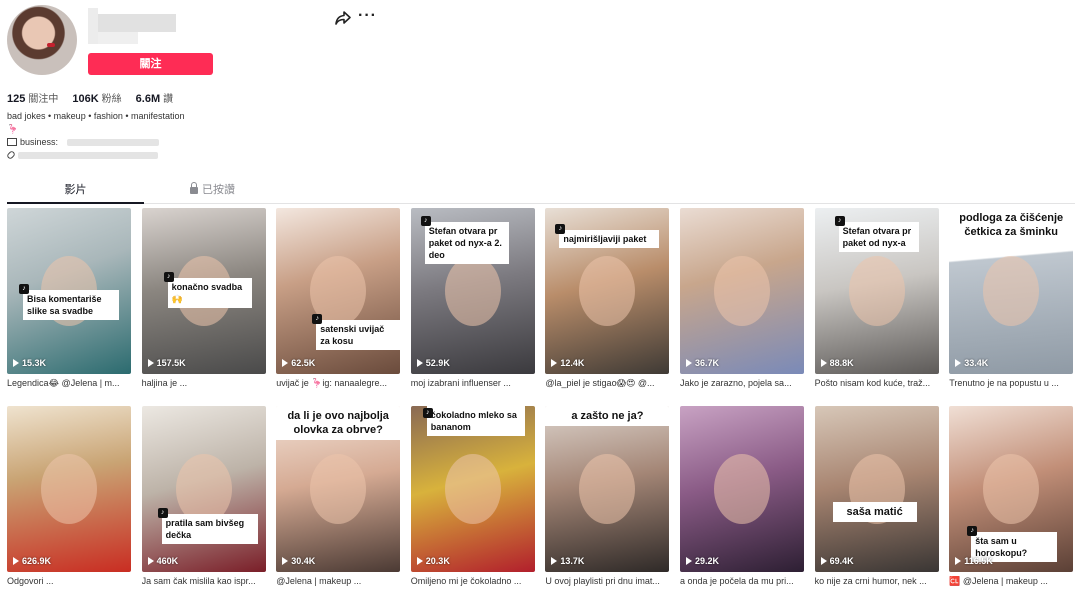 This screenshot has height=591, width=1080. What do you see at coordinates (567, 363) in the screenshot?
I see `view-count: 12.4K` at bounding box center [567, 363].